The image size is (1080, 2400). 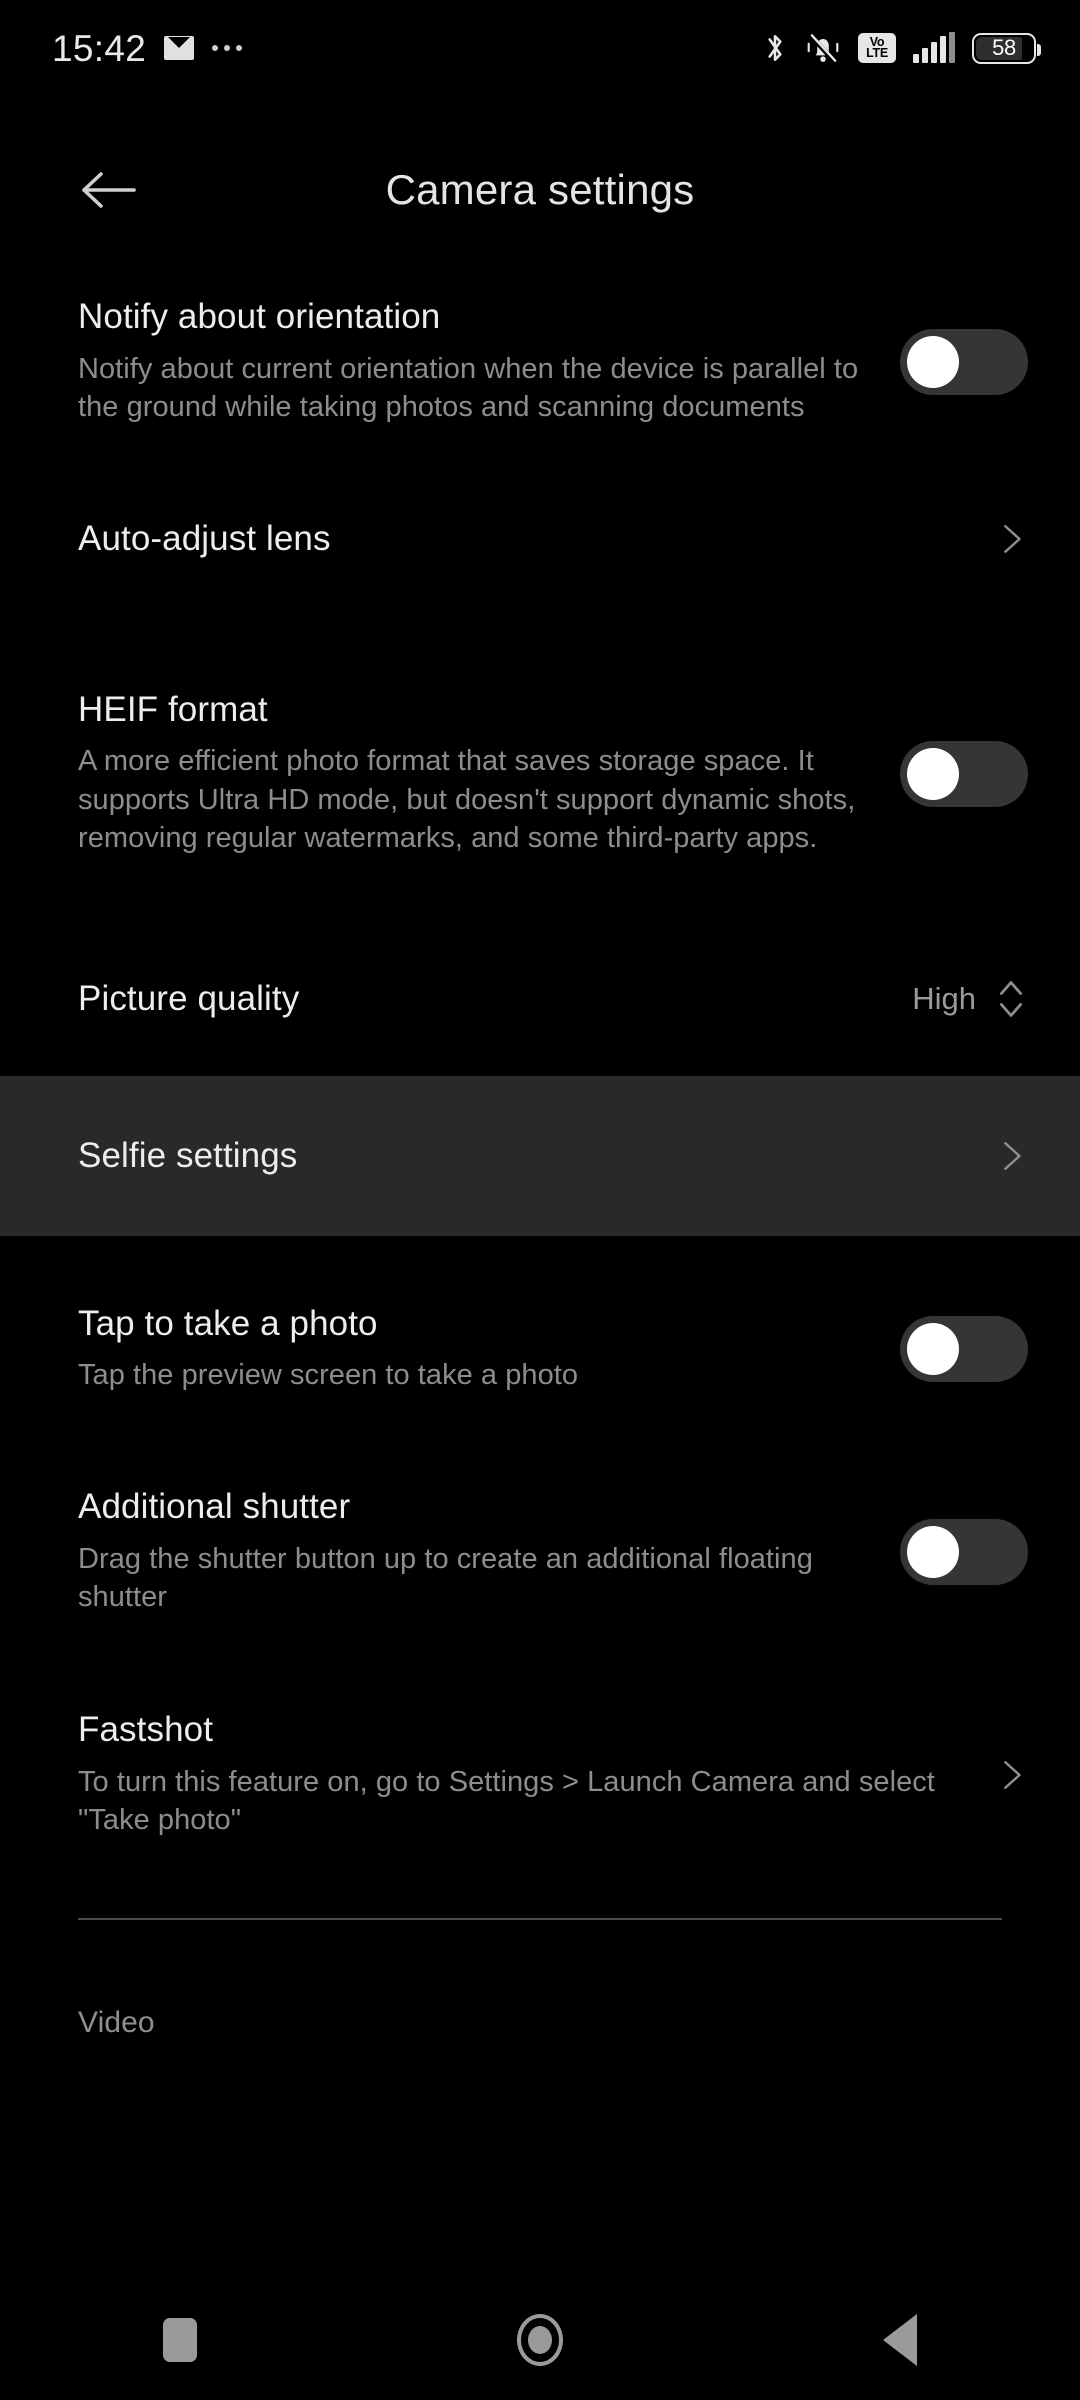 I want to click on setting-text-block: Selfie settings, so click(x=536, y=1156).